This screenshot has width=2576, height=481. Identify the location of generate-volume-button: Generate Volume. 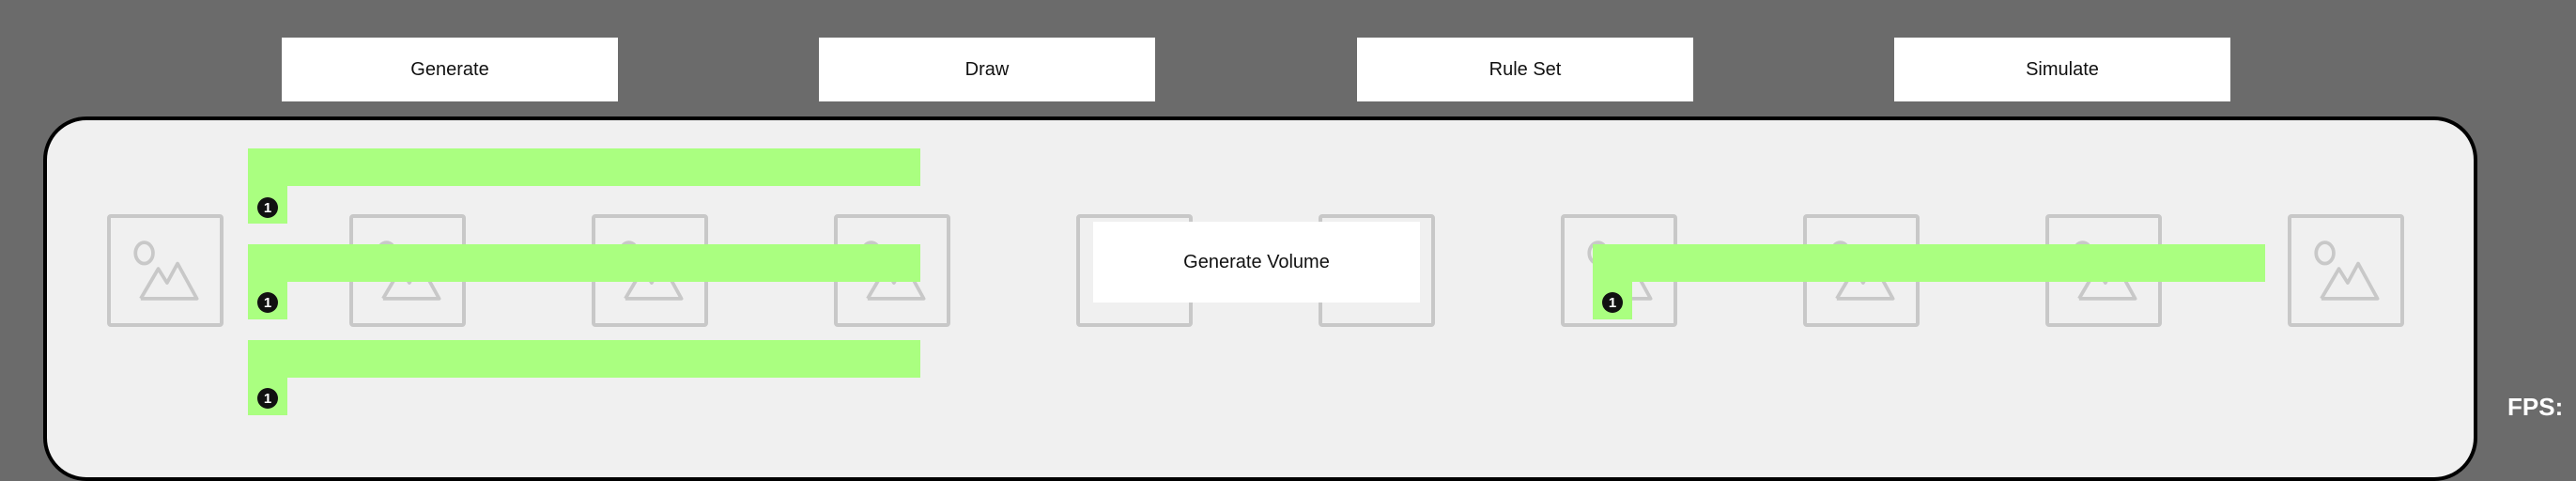
(1256, 262).